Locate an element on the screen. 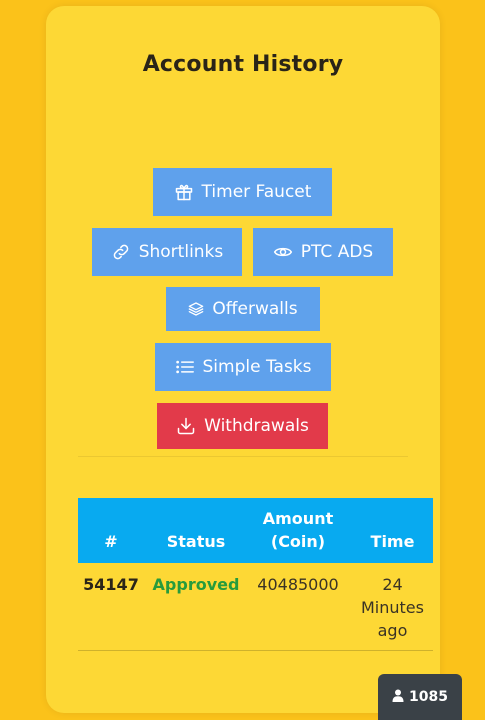 The image size is (485, 720). table-header: # Status Amount (Coin) Time is located at coordinates (255, 530).